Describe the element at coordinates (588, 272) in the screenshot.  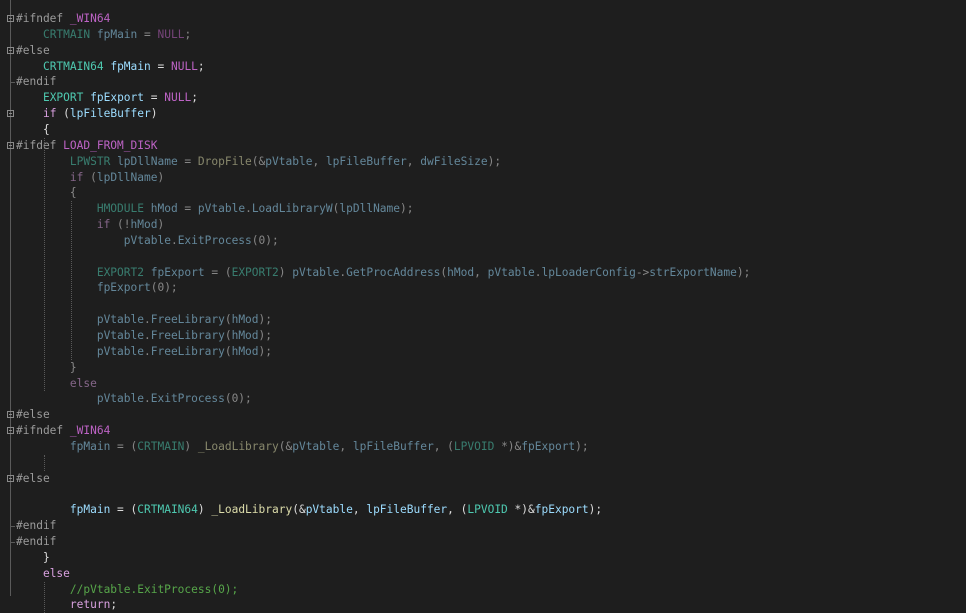
I see `code-token: lpLoaderConfig` at that location.